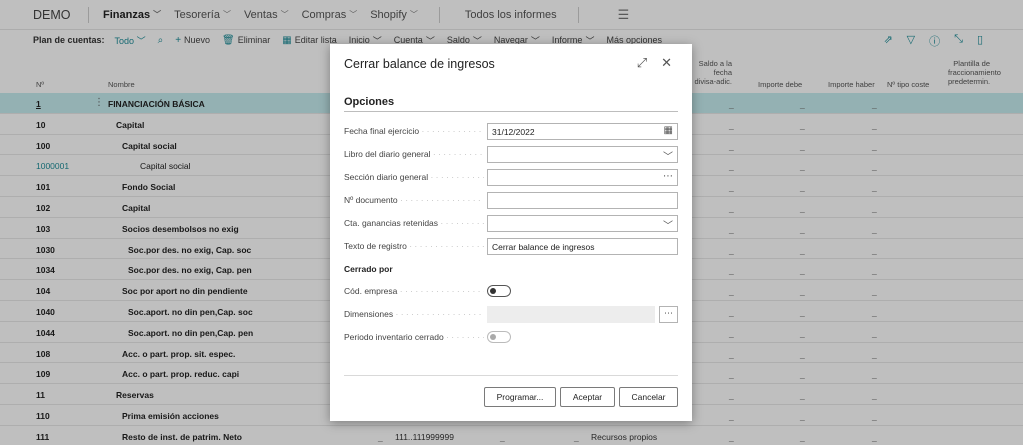  I want to click on field-label: Nº documento, so click(414, 200).